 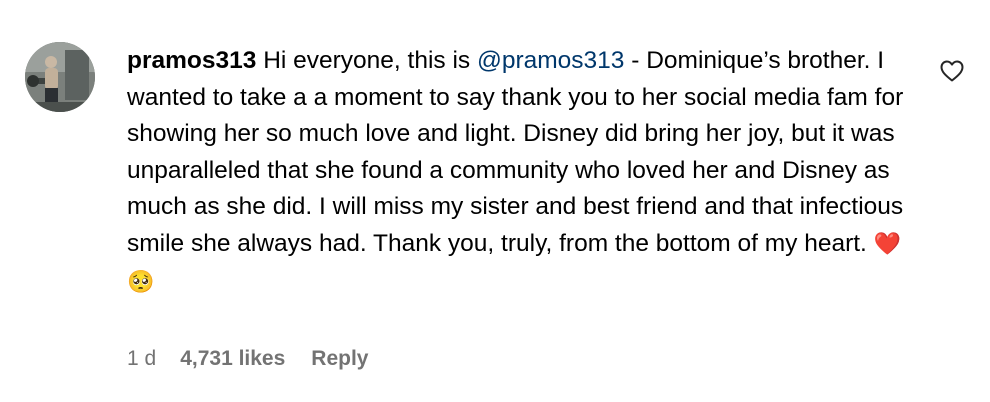 I want to click on comment-mention-link: @pramos313, so click(x=550, y=60).